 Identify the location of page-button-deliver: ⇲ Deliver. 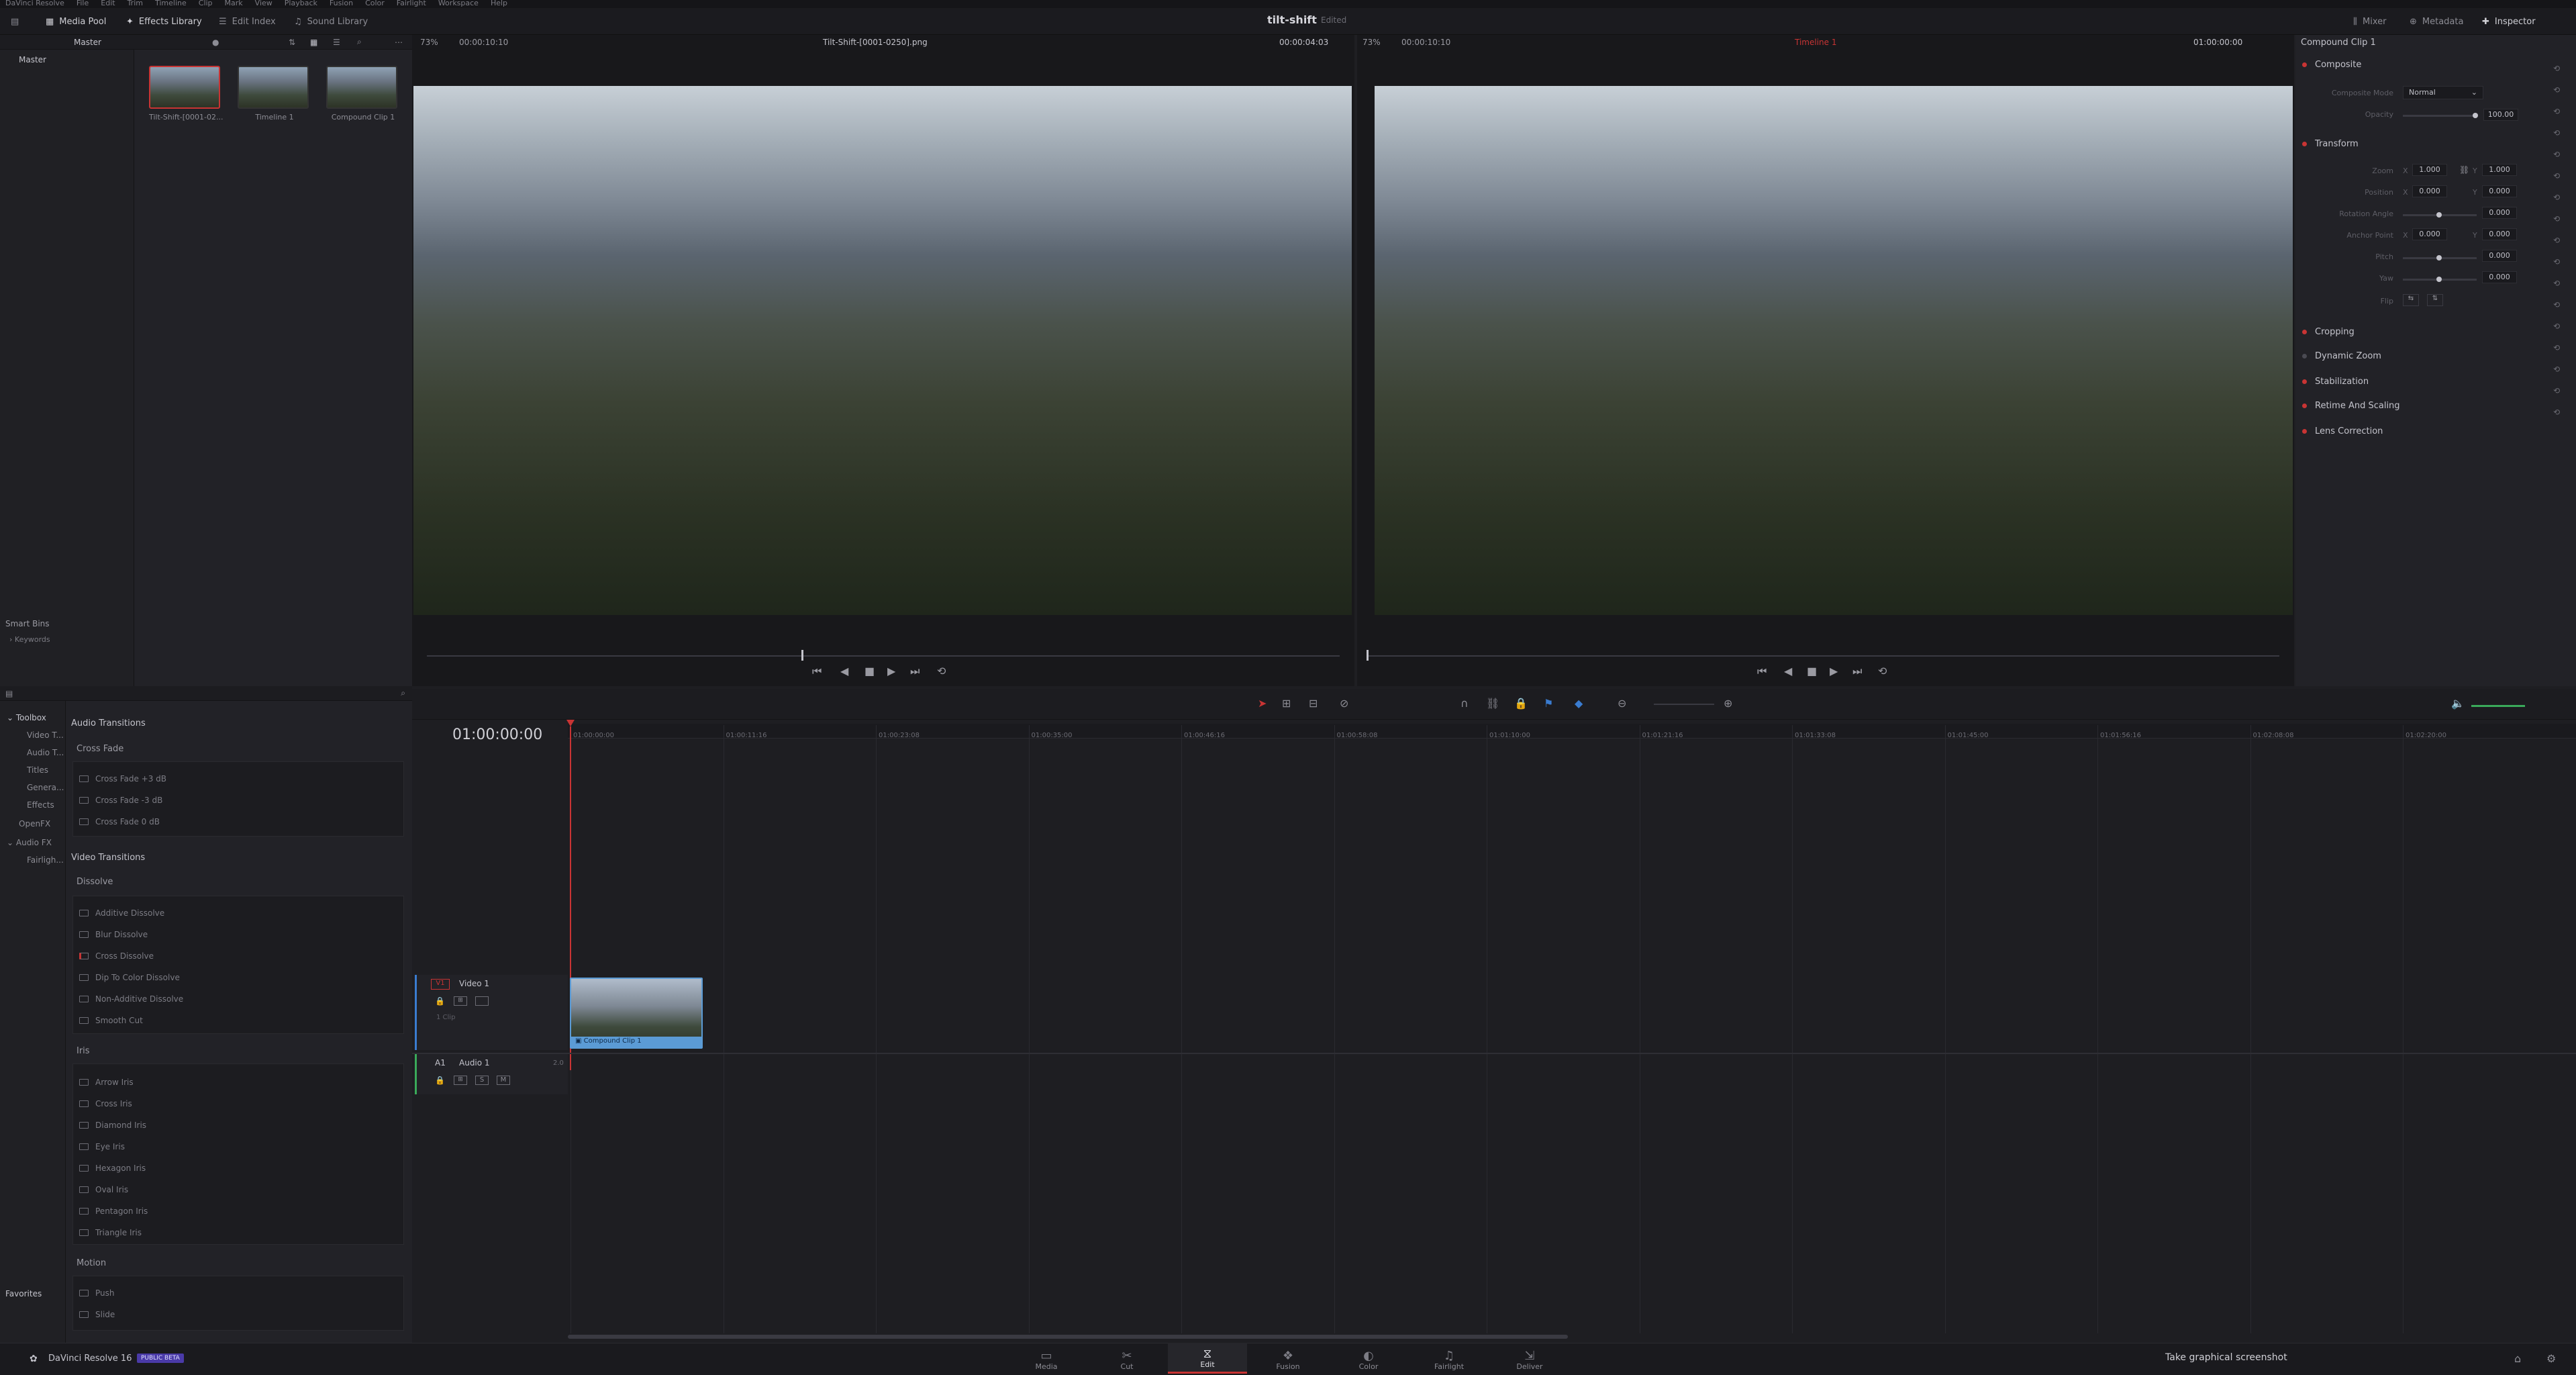
(1529, 1358).